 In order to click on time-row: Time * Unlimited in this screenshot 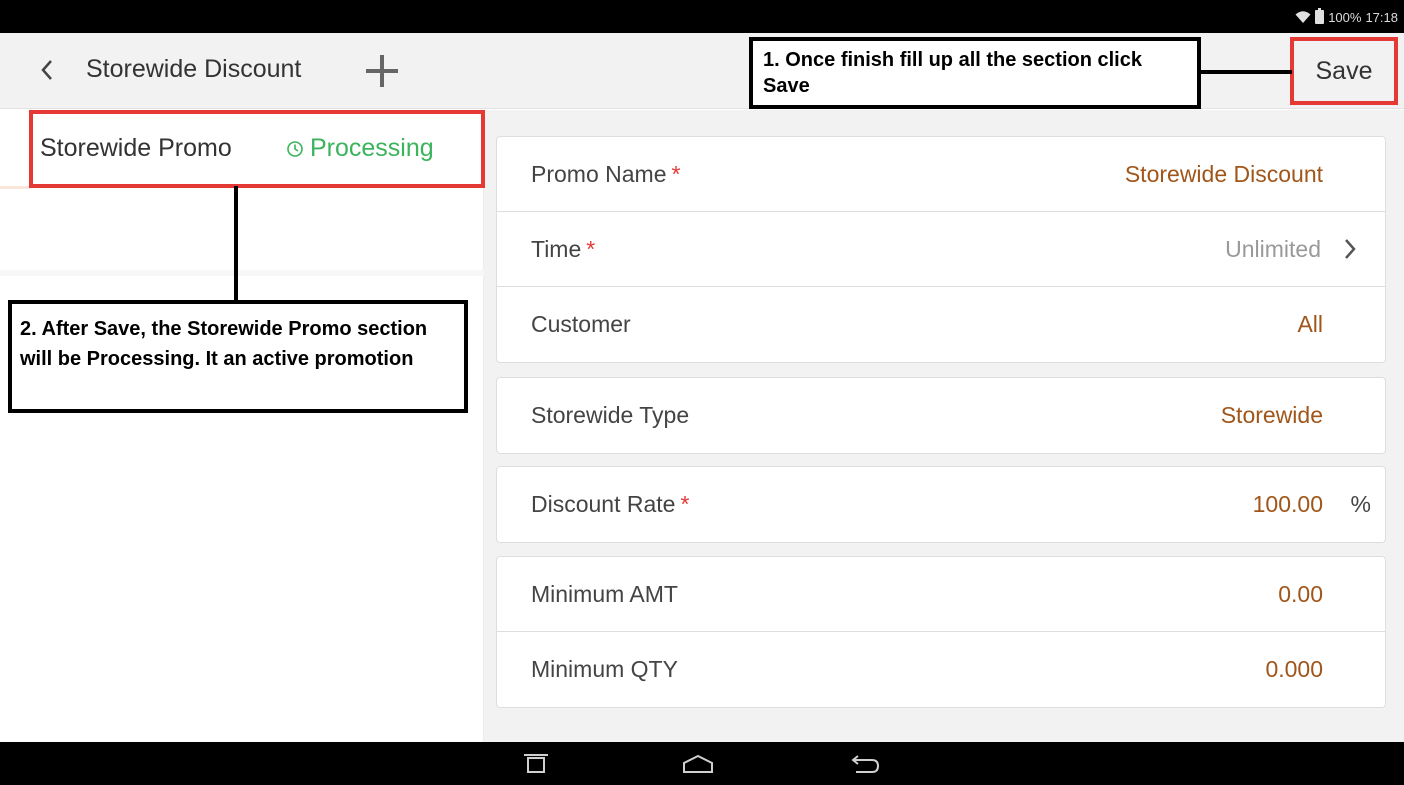, I will do `click(941, 249)`.